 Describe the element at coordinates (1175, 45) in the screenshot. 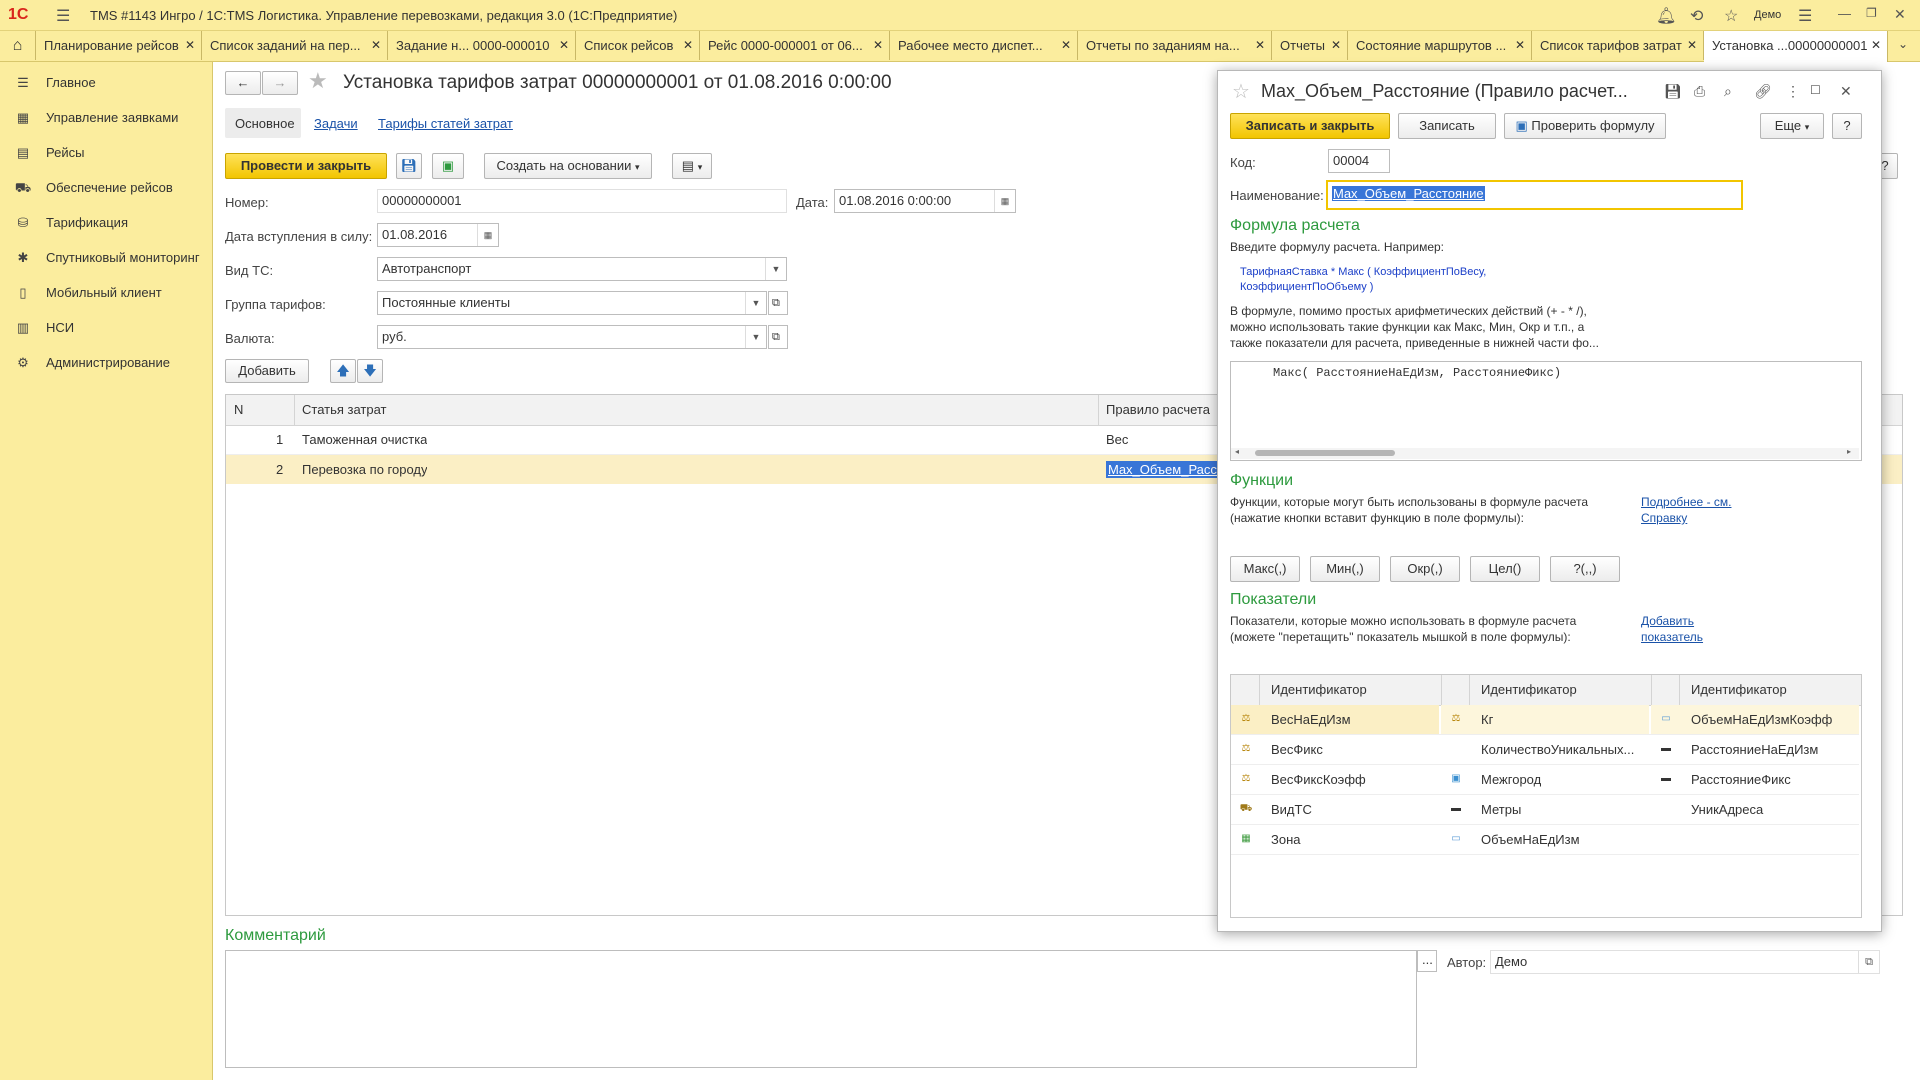

I see `tab-task-reports: Отчеты по заданиям на... ✕` at that location.